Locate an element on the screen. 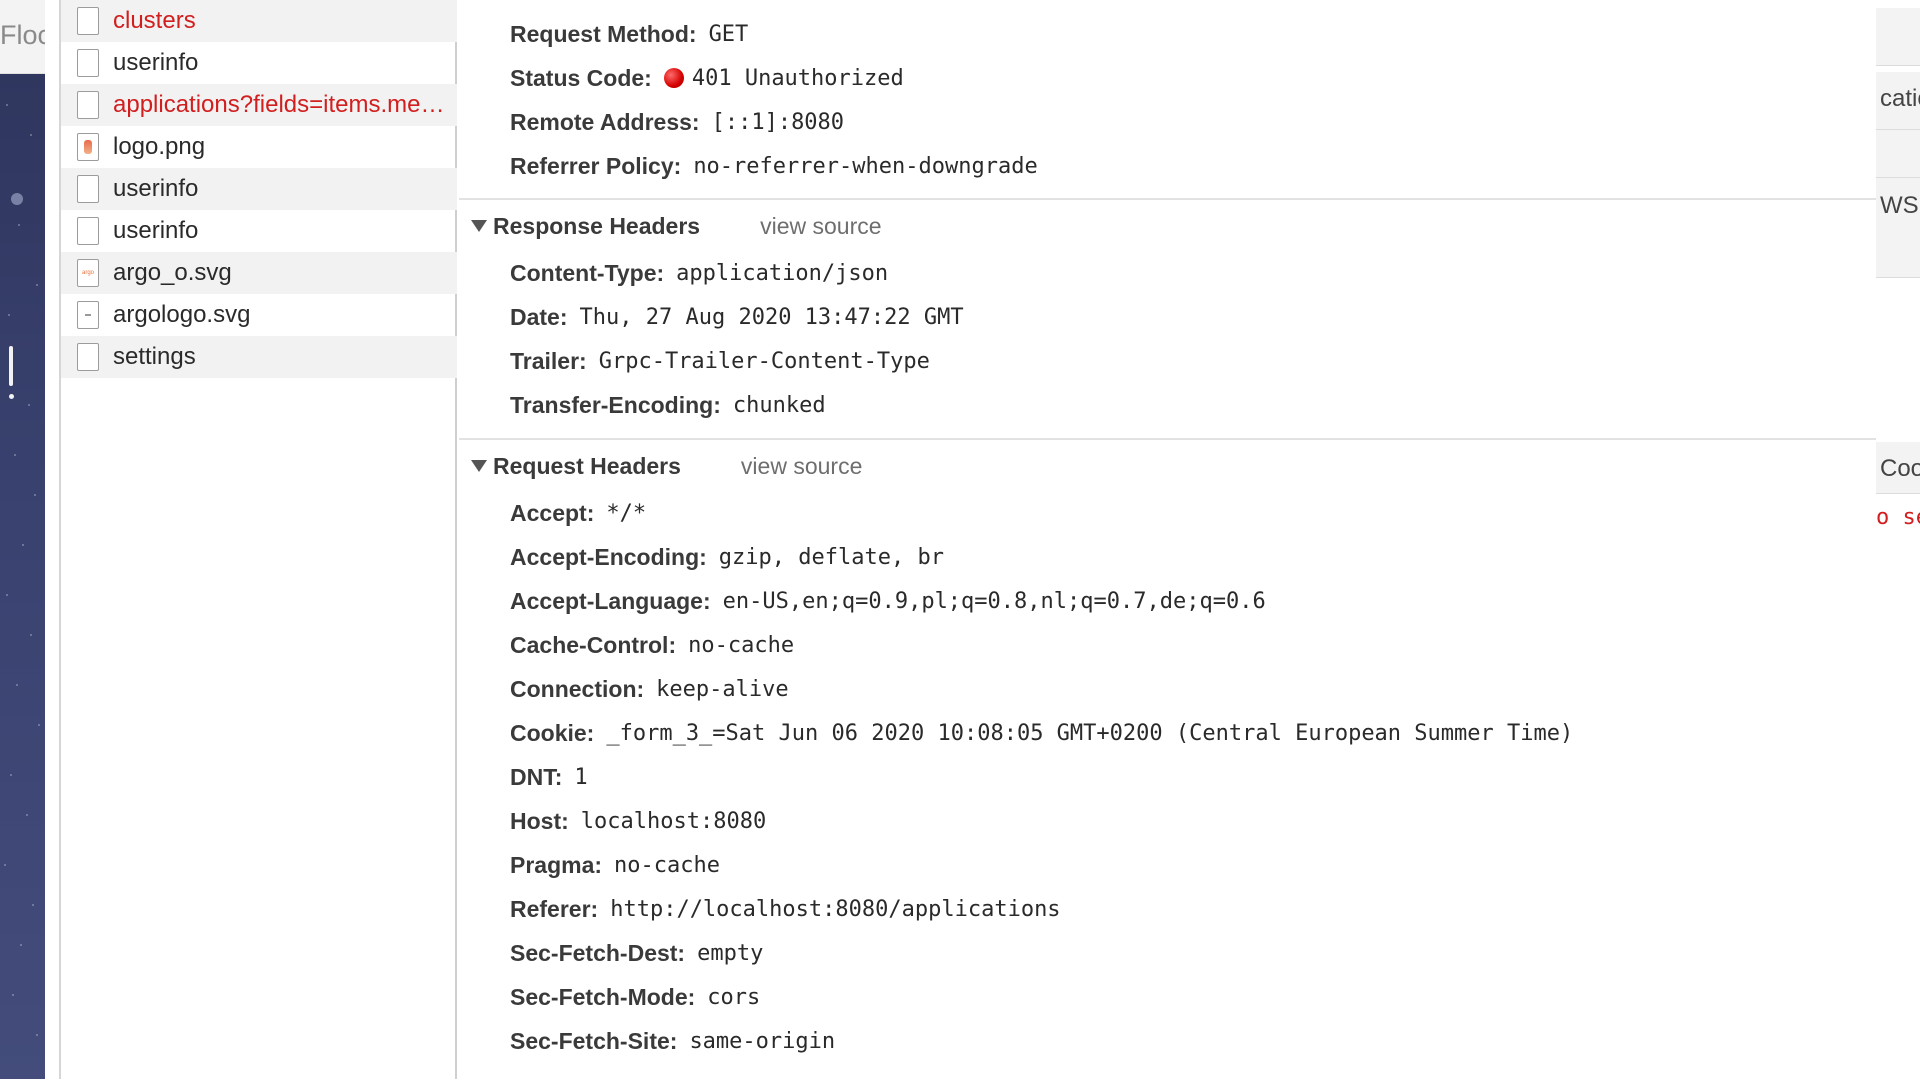 This screenshot has height=1080, width=1920. png-image-icon is located at coordinates (88, 147).